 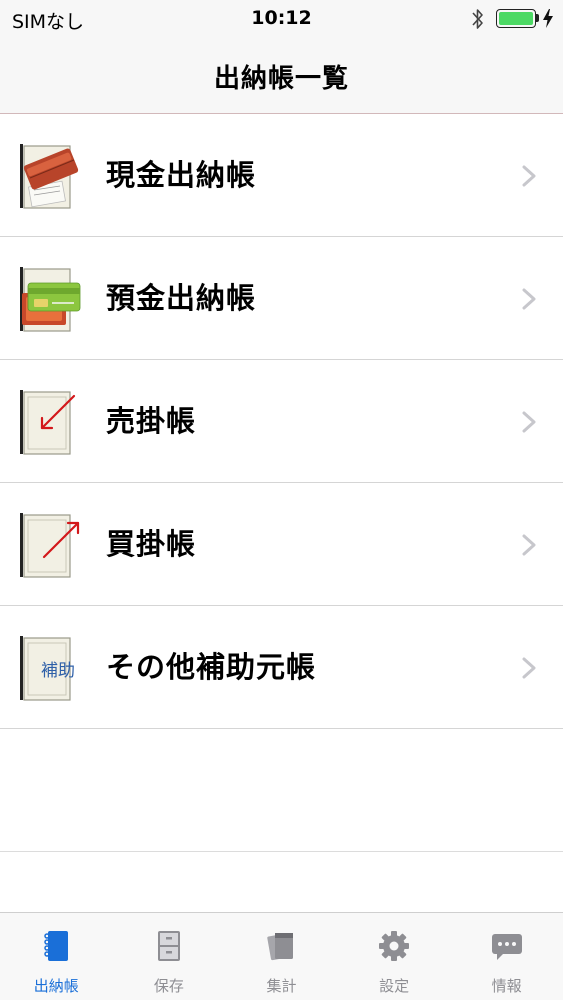 I want to click on battery-tip, so click(x=537, y=18).